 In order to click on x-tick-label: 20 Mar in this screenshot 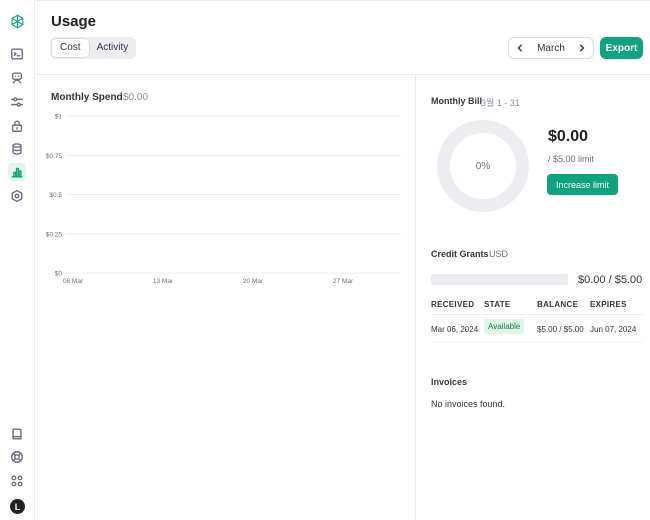, I will do `click(253, 281)`.